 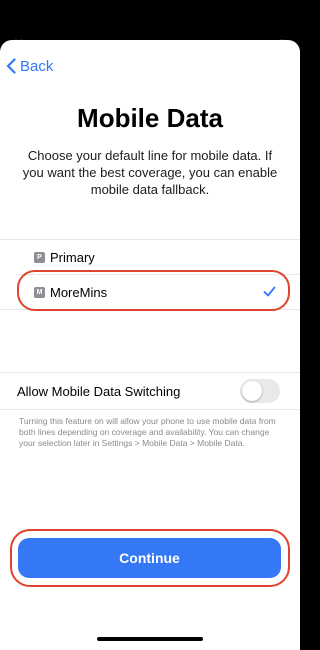 I want to click on back-label: Back, so click(x=37, y=66).